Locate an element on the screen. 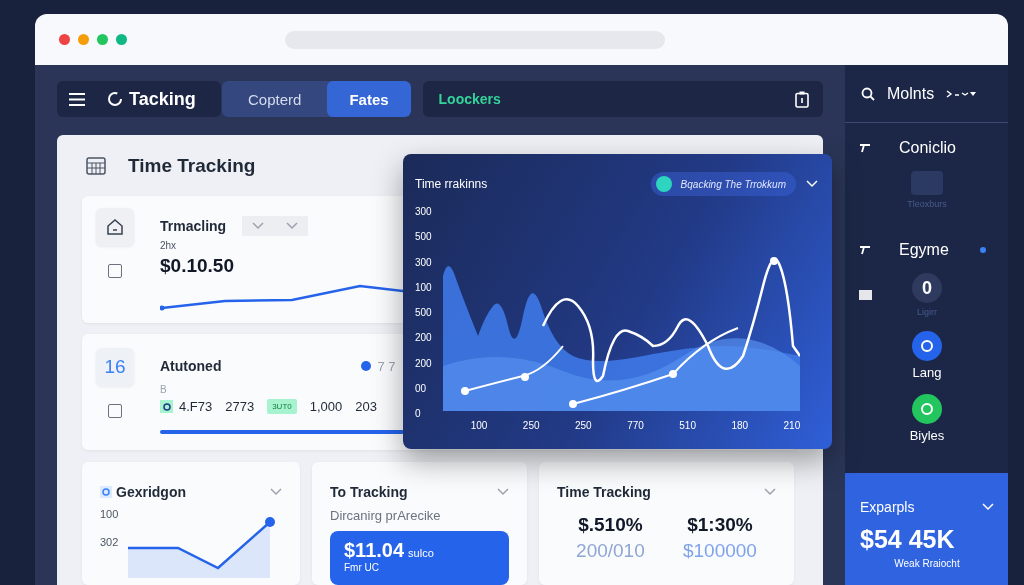 Image resolution: width=1024 pixels, height=585 pixels. amount-note: Fmr UC is located at coordinates (362, 567).